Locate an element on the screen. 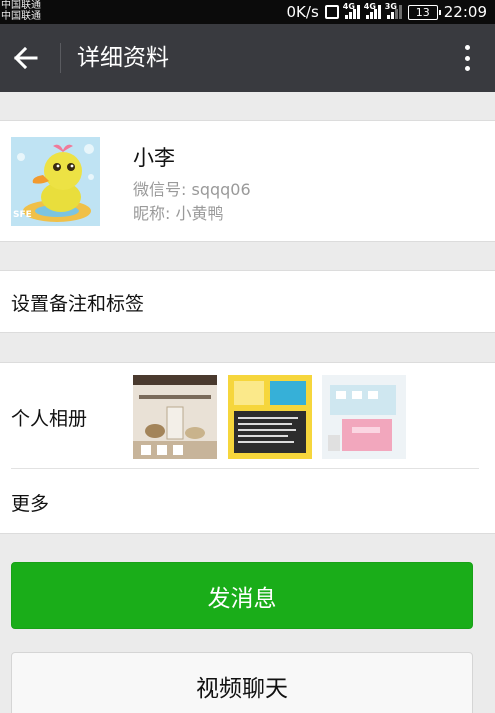 The width and height of the screenshot is (495, 713). video-call-button: 视频聊天 is located at coordinates (242, 682).